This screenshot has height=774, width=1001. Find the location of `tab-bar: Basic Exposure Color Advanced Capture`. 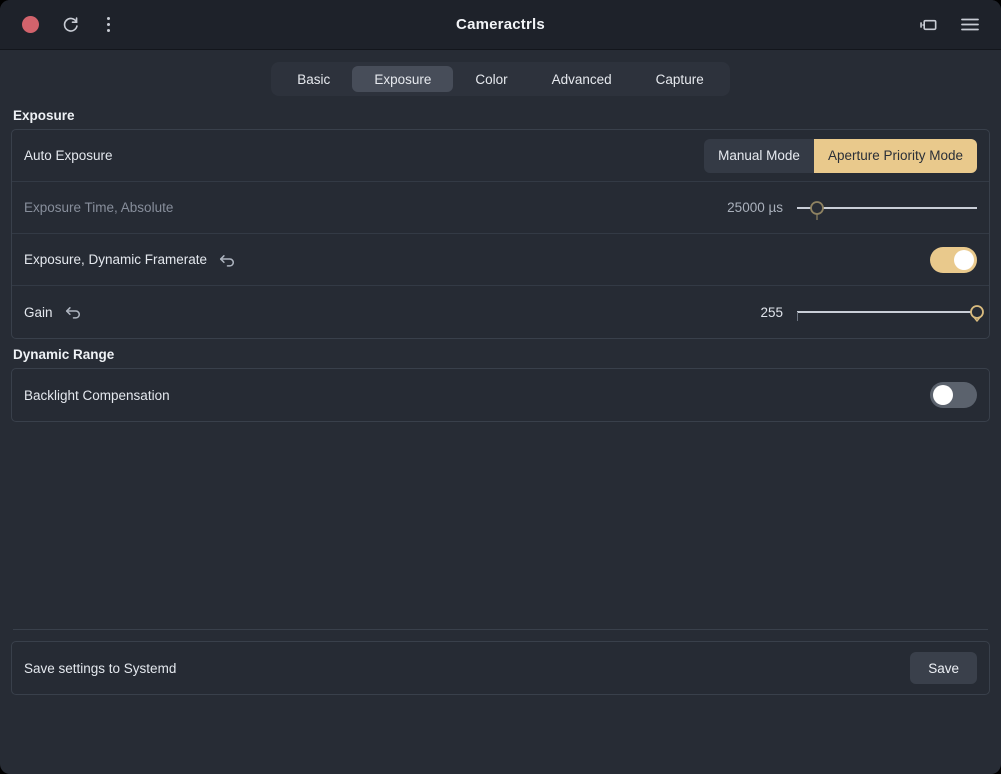

tab-bar: Basic Exposure Color Advanced Capture is located at coordinates (500, 79).